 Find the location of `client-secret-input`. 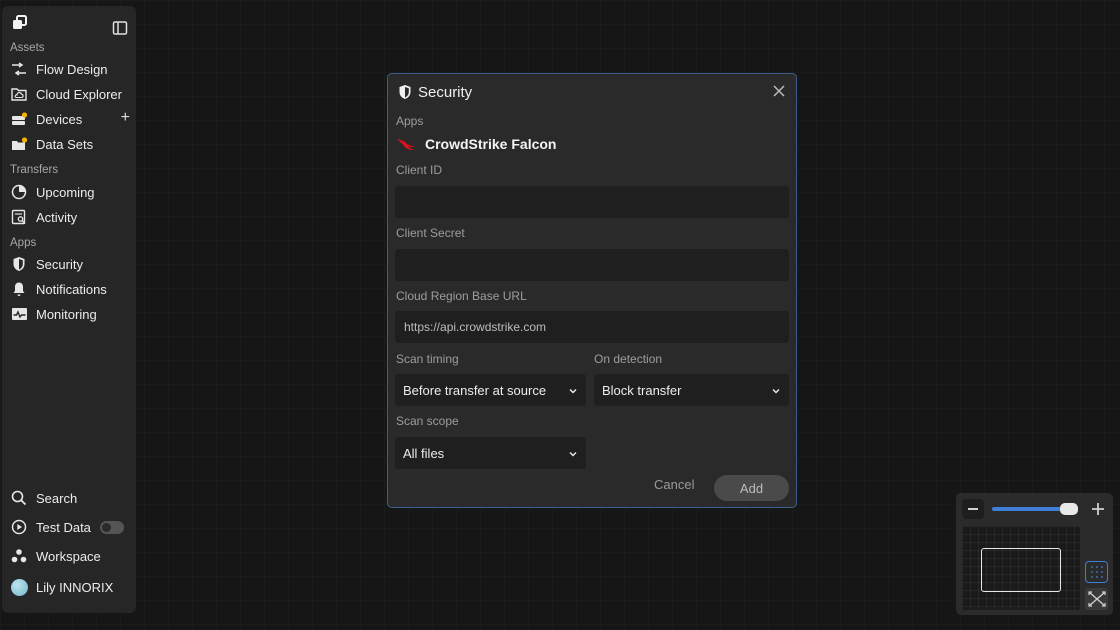

client-secret-input is located at coordinates (592, 265).